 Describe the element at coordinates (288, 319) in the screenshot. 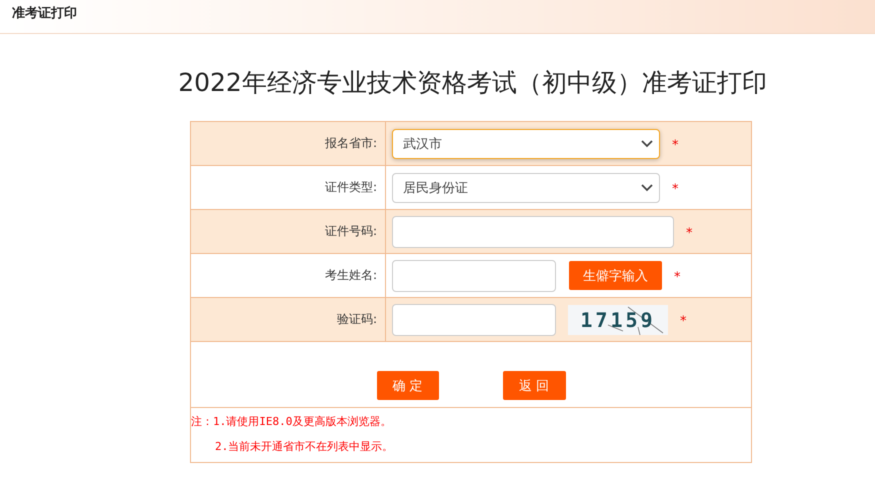

I see `field-label: 验证码:` at that location.